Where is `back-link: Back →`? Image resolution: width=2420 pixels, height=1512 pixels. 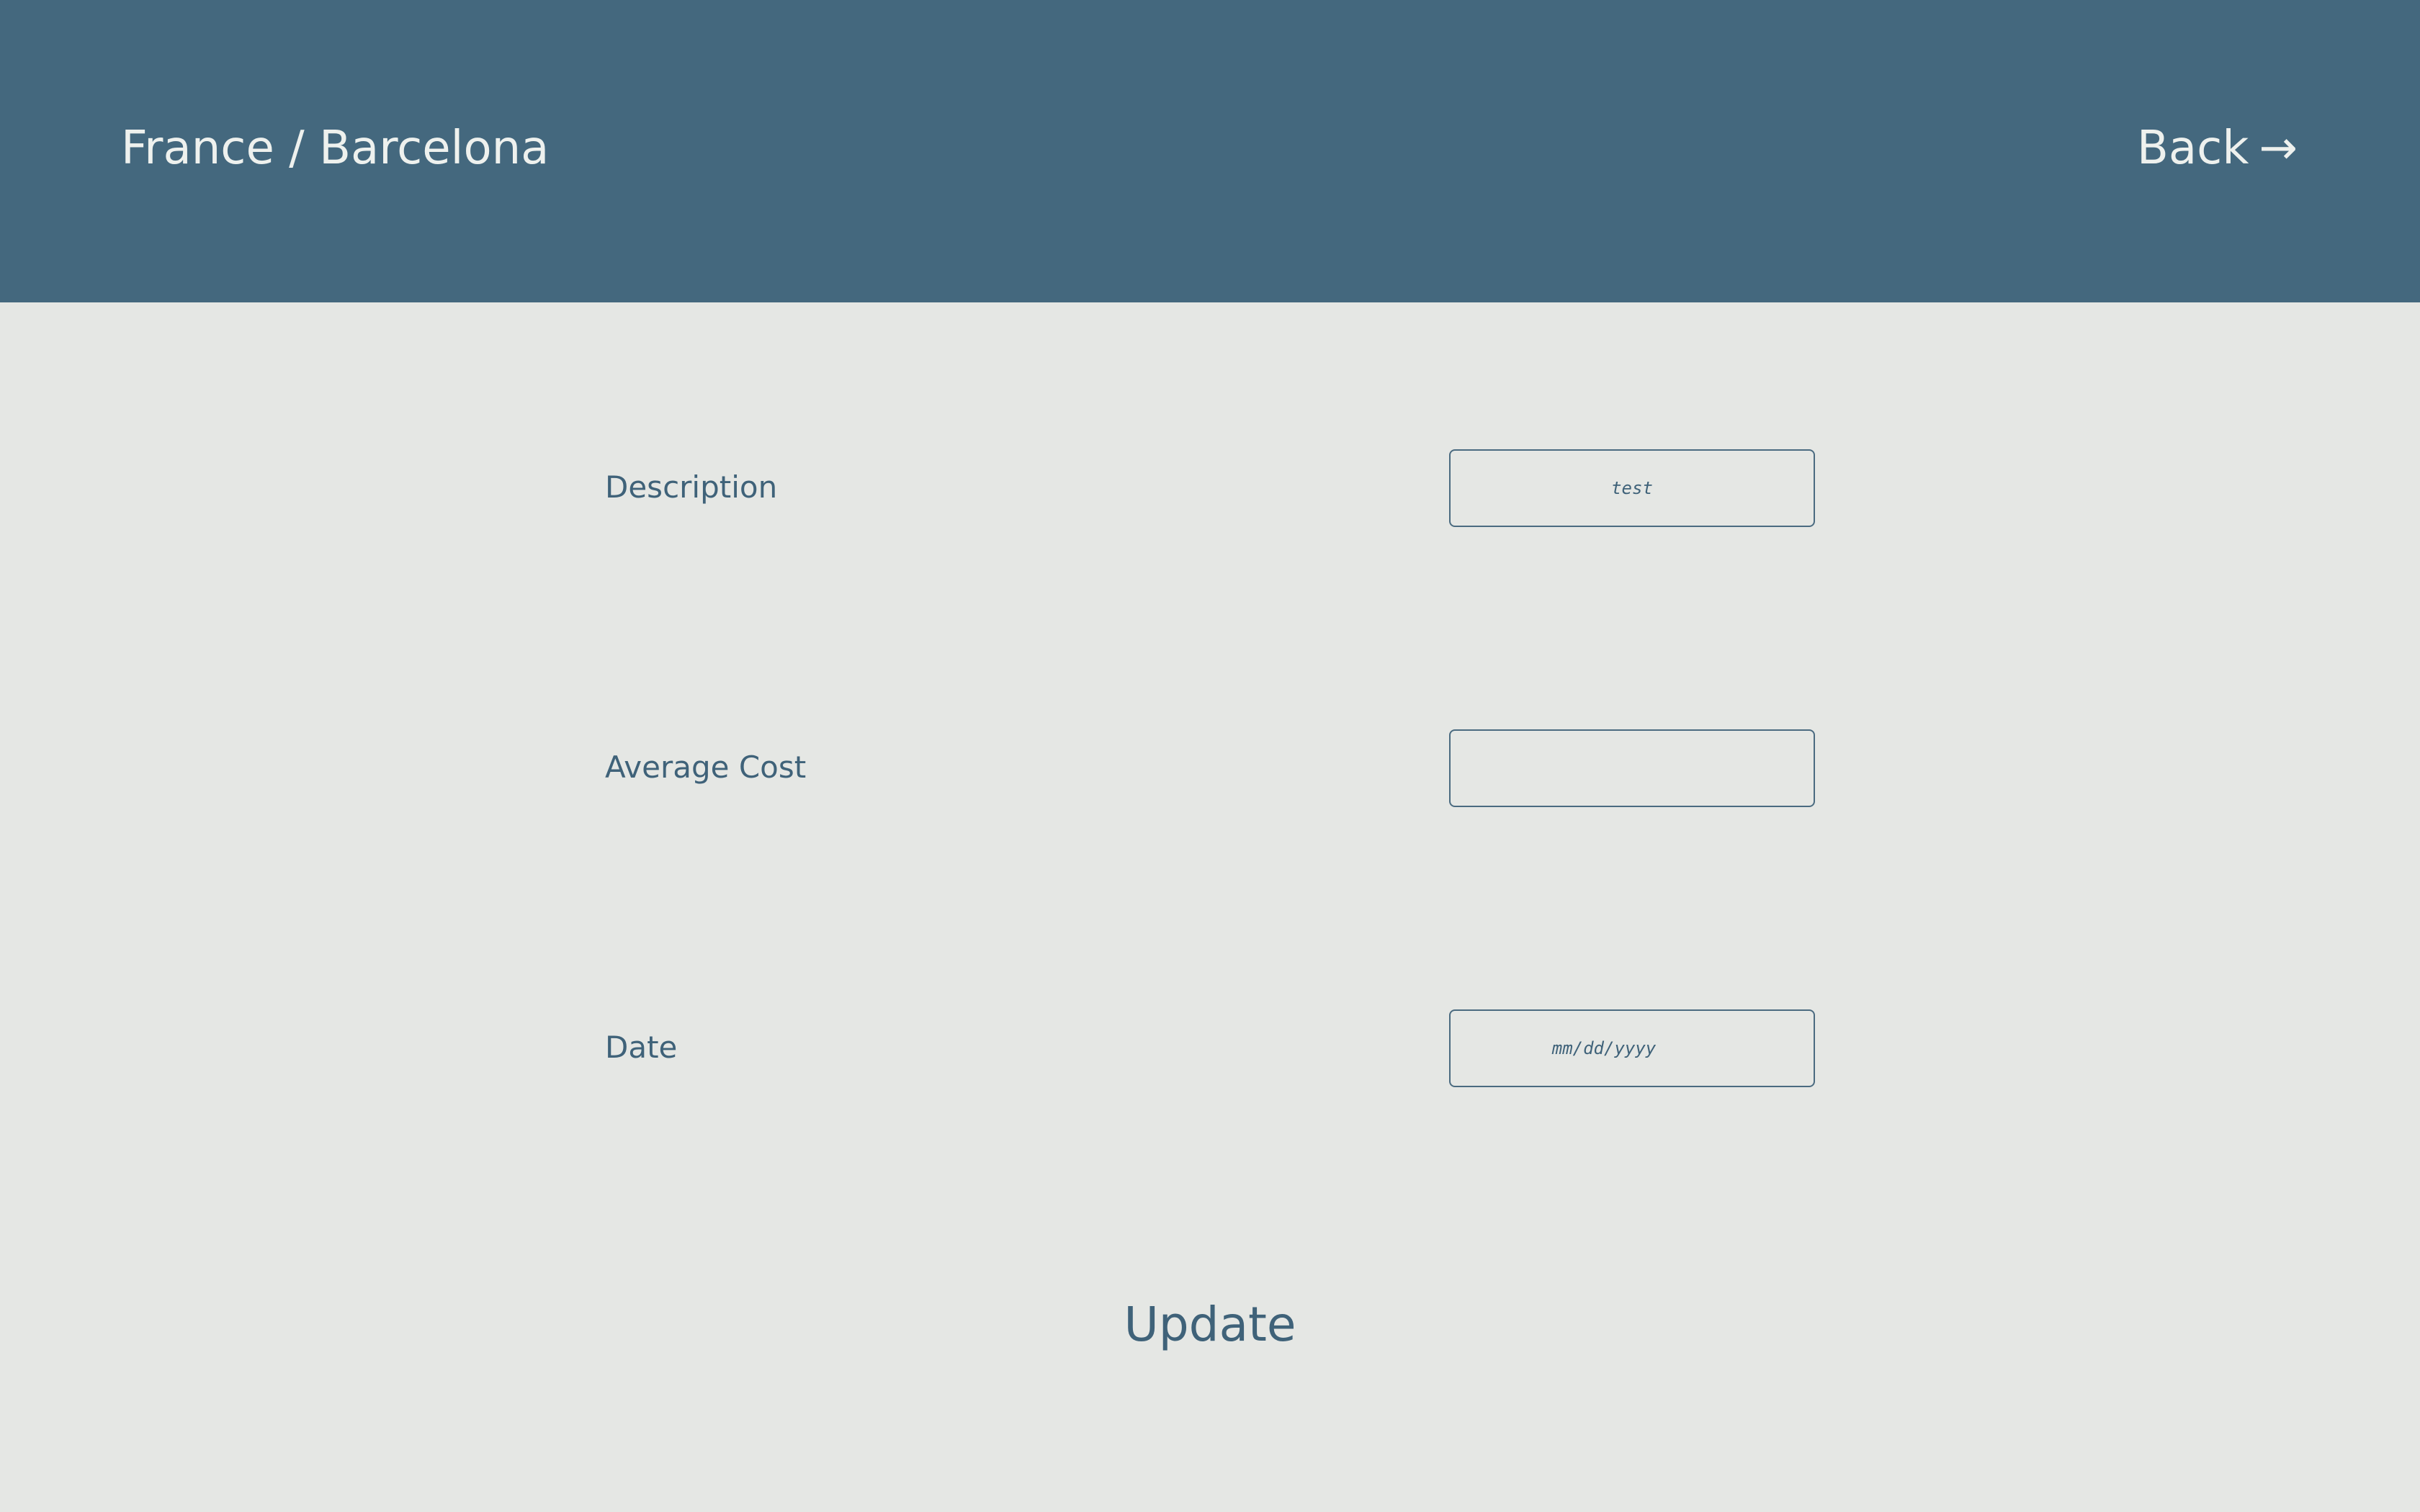 back-link: Back → is located at coordinates (2217, 148).